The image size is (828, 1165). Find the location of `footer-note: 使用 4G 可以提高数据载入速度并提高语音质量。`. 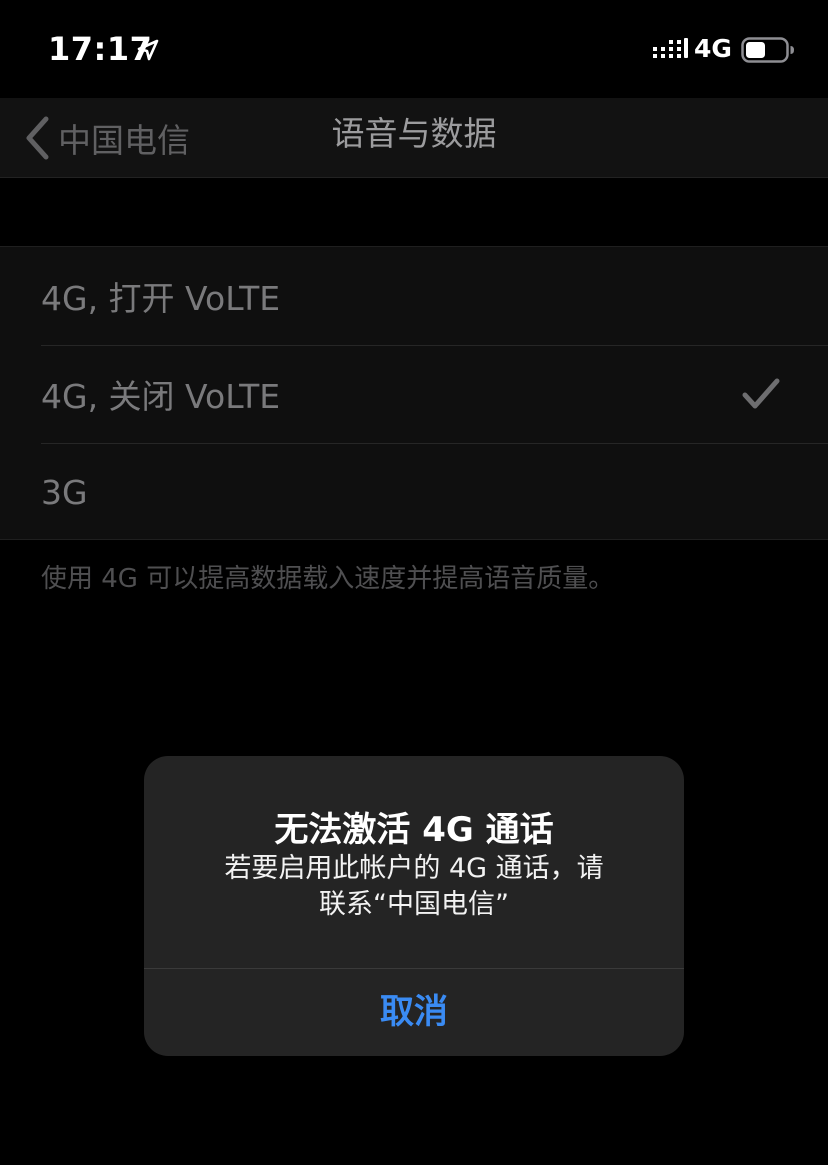

footer-note: 使用 4G 可以提高数据载入速度并提高语音质量。 is located at coordinates (328, 579).